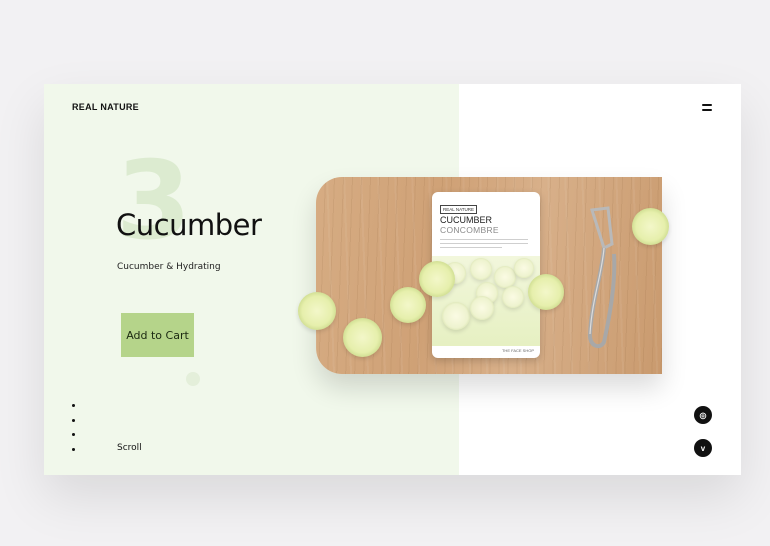 The height and width of the screenshot is (546, 770). I want to click on package-product-name-fr: CONCOMBRE, so click(469, 230).